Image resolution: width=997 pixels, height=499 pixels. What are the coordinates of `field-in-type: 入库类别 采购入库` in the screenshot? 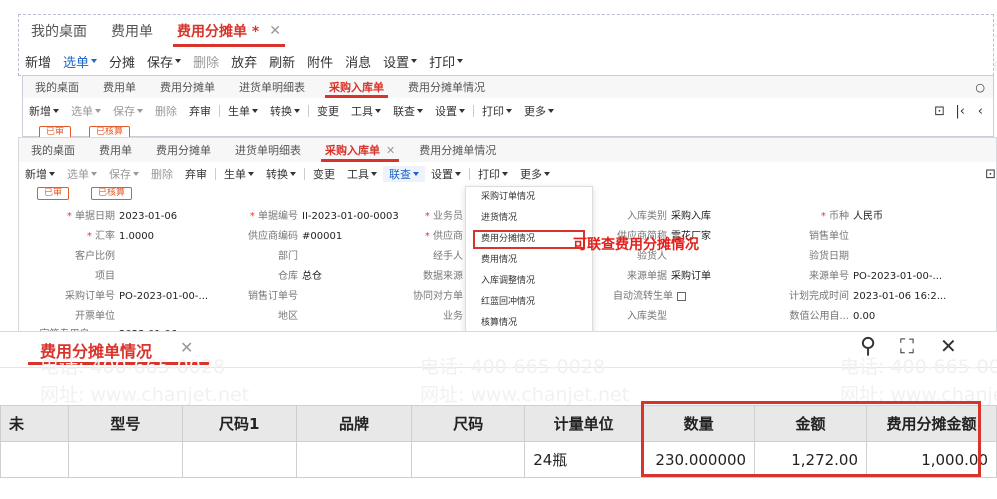 It's located at (655, 214).